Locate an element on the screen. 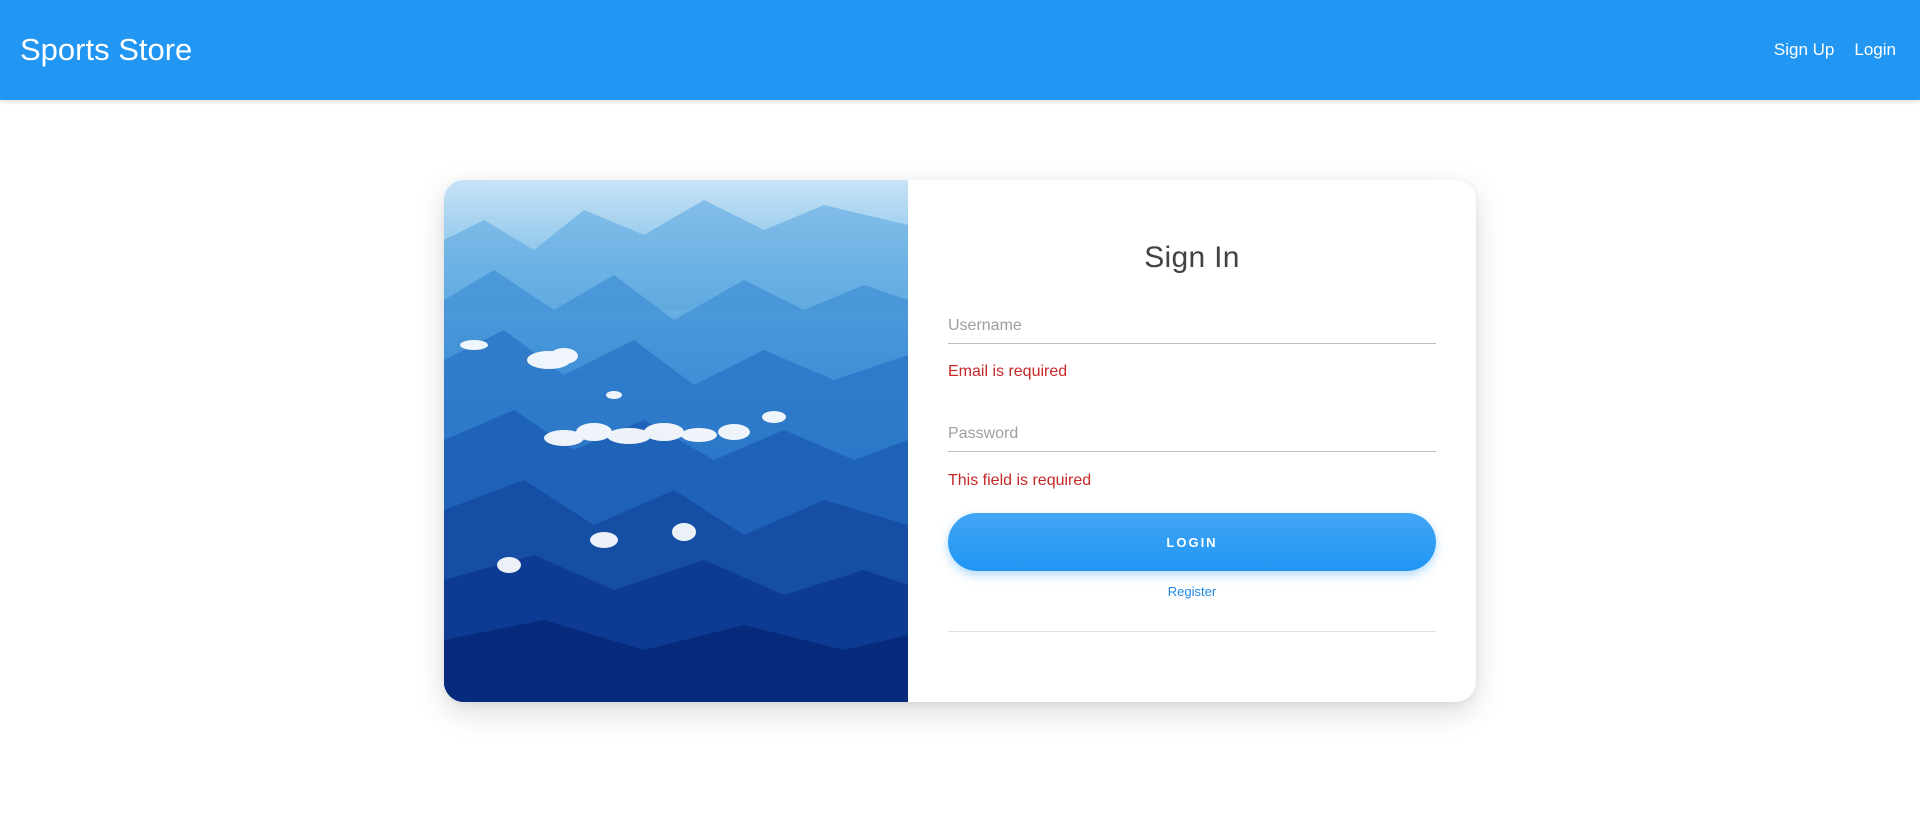 Image resolution: width=1920 pixels, height=834 pixels. top-navbar: Sports Store Sign Up Login is located at coordinates (960, 50).